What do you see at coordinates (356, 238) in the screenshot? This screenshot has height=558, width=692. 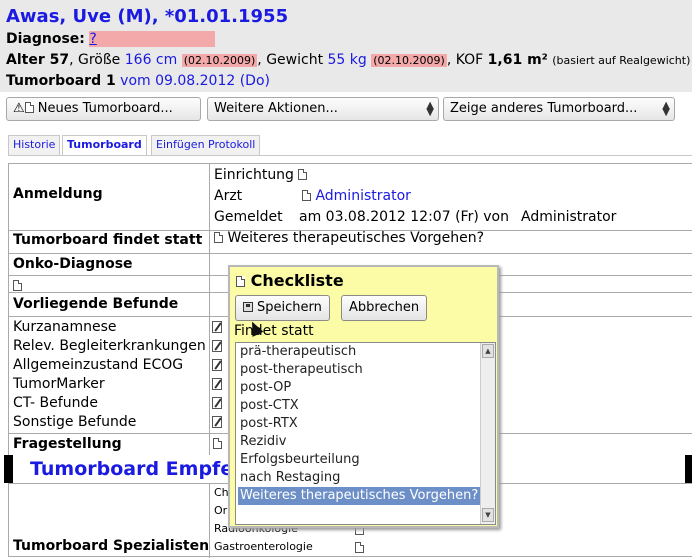 I see `findet-statt-text: Weiteres therapeutisches Vorgehen?` at bounding box center [356, 238].